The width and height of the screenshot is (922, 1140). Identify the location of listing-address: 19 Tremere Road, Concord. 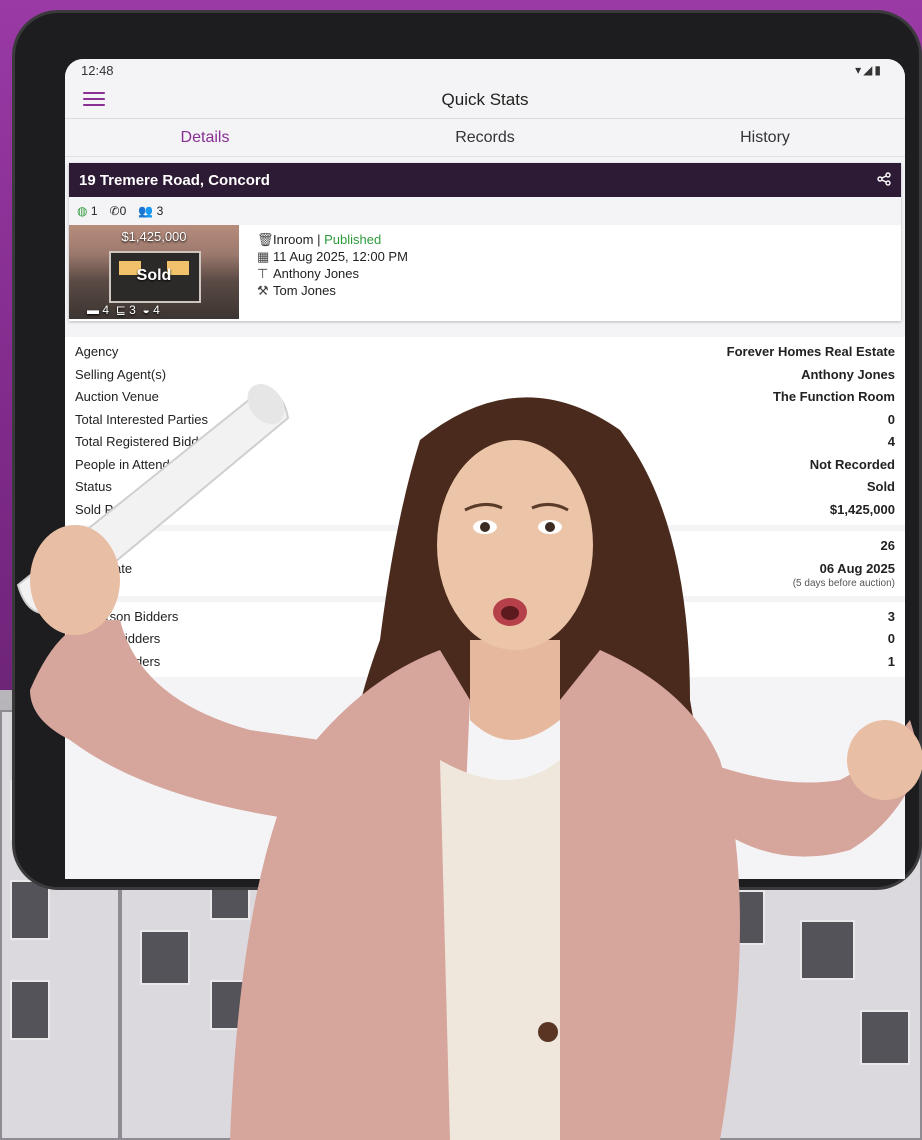
(174, 180).